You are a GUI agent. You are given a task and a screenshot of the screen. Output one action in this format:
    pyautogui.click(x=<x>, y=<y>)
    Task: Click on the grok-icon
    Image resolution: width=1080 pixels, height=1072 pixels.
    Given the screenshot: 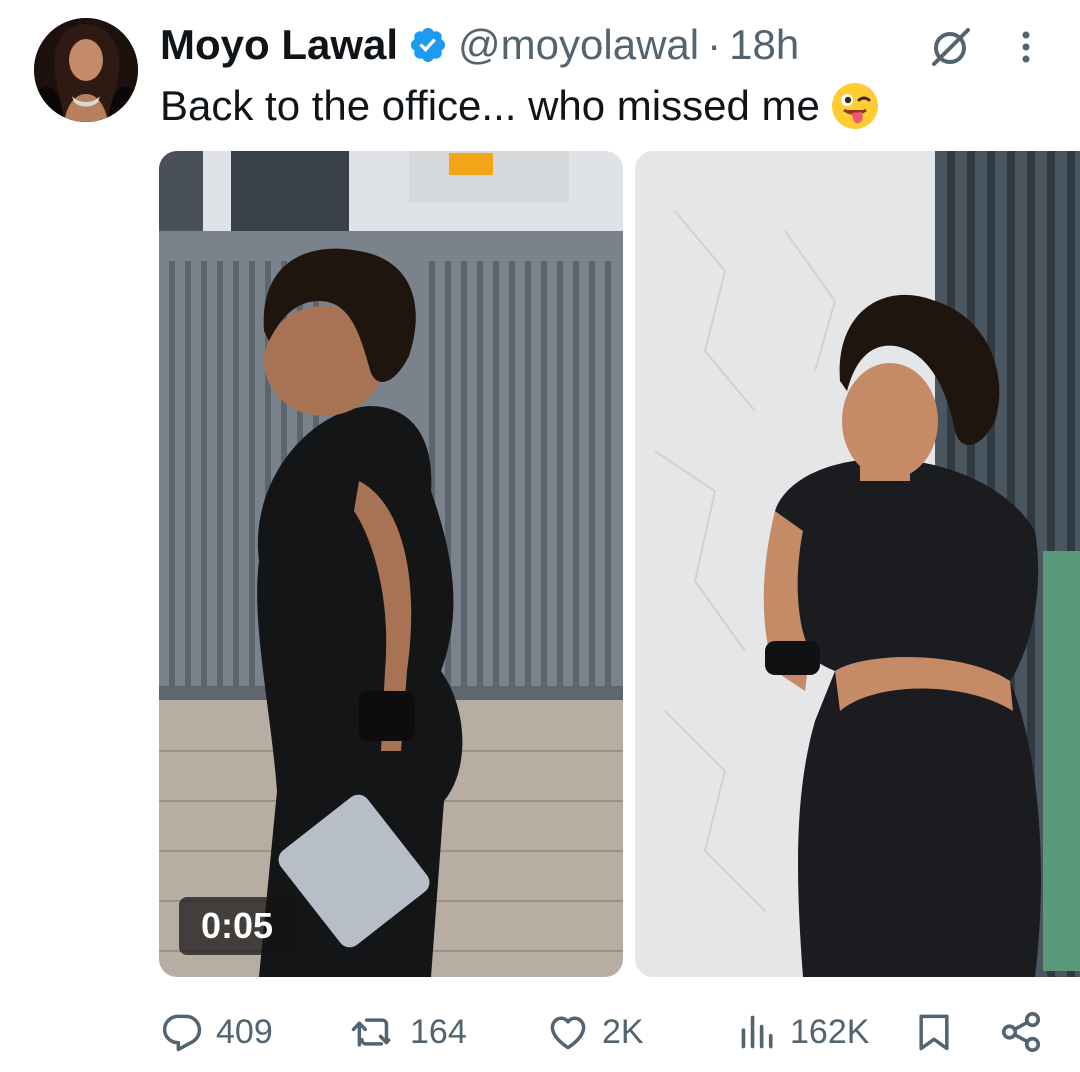 What is the action you would take?
    pyautogui.click(x=951, y=47)
    